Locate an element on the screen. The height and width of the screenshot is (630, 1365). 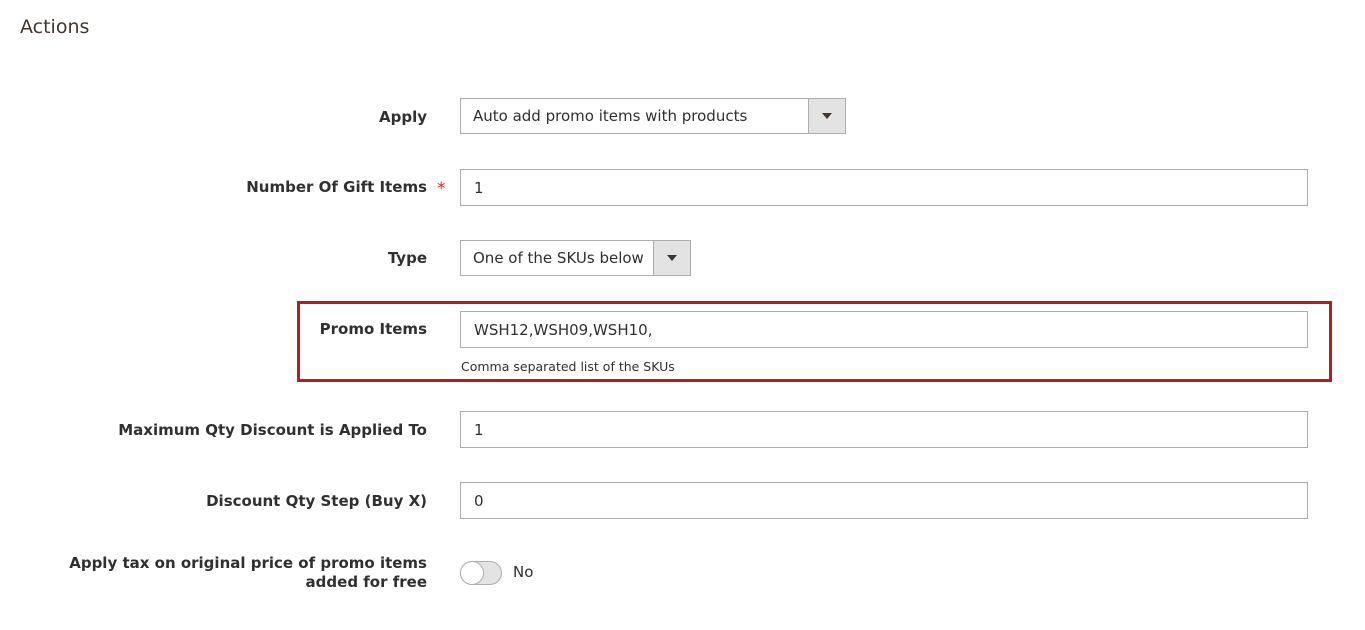
apply-tax-toggle is located at coordinates (481, 573).